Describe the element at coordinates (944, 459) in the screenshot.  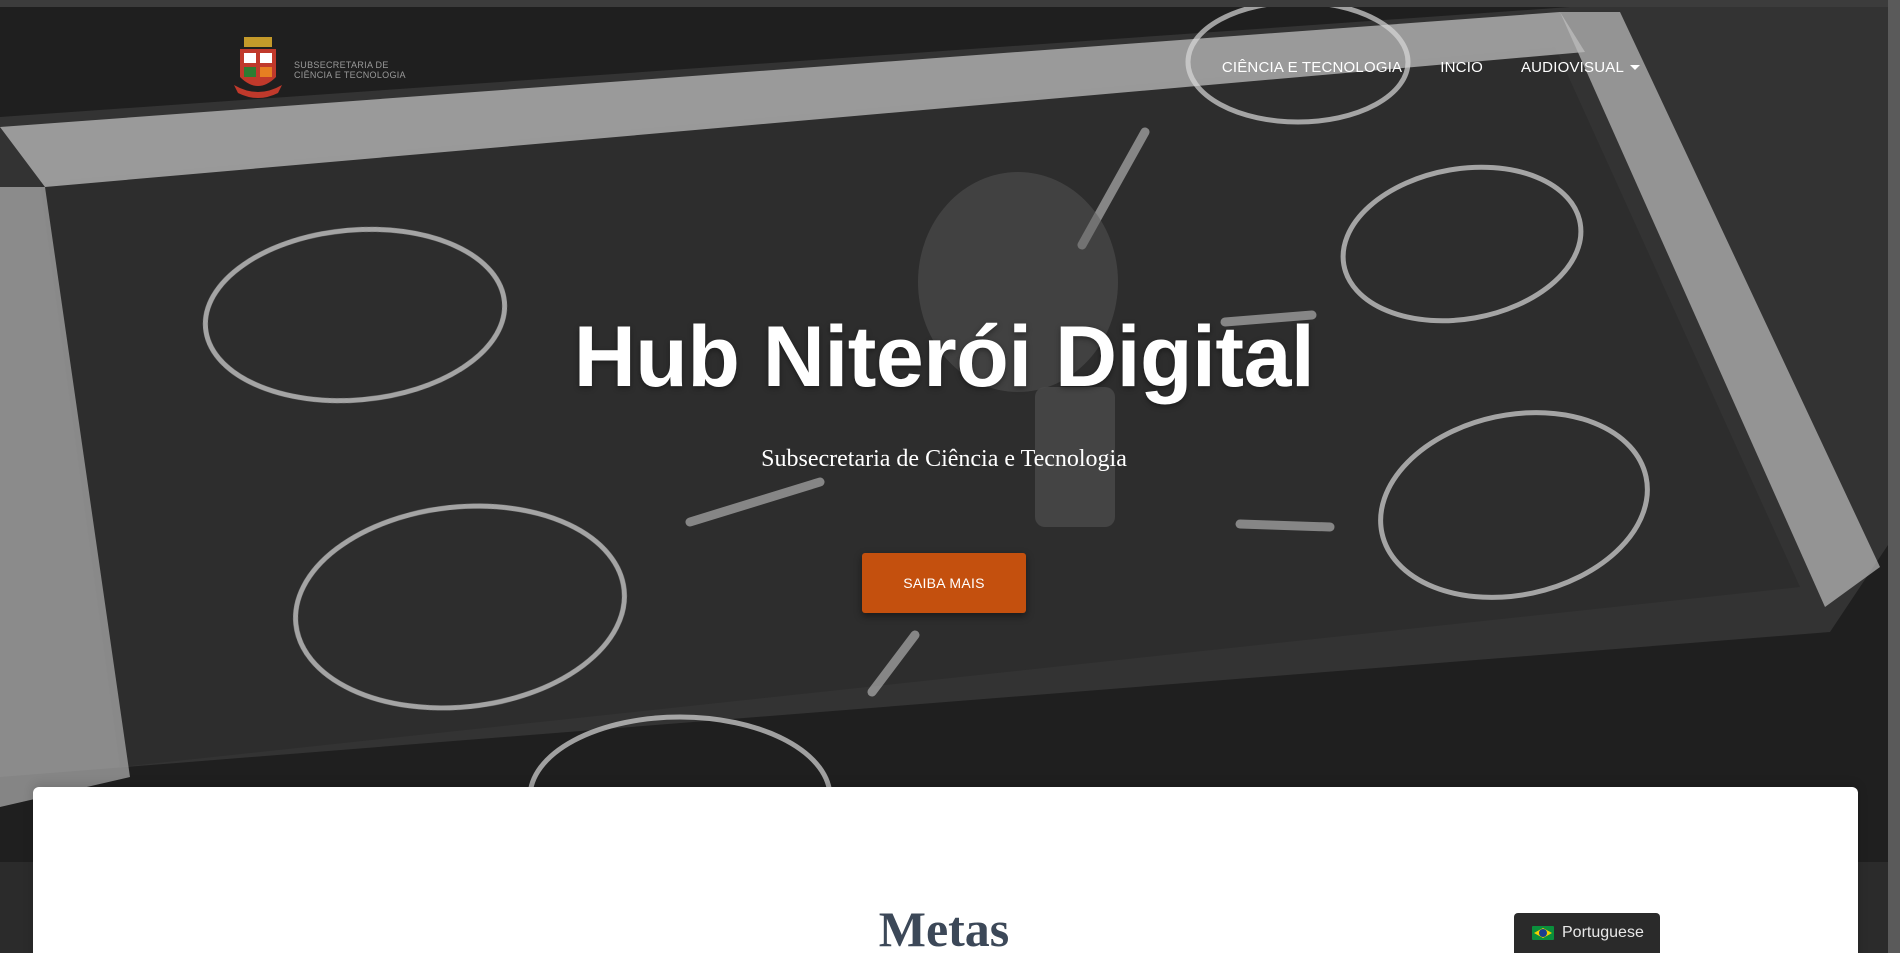
I see `hero-subtitle: Subsecretaria de Ciência e Tecnologia` at that location.